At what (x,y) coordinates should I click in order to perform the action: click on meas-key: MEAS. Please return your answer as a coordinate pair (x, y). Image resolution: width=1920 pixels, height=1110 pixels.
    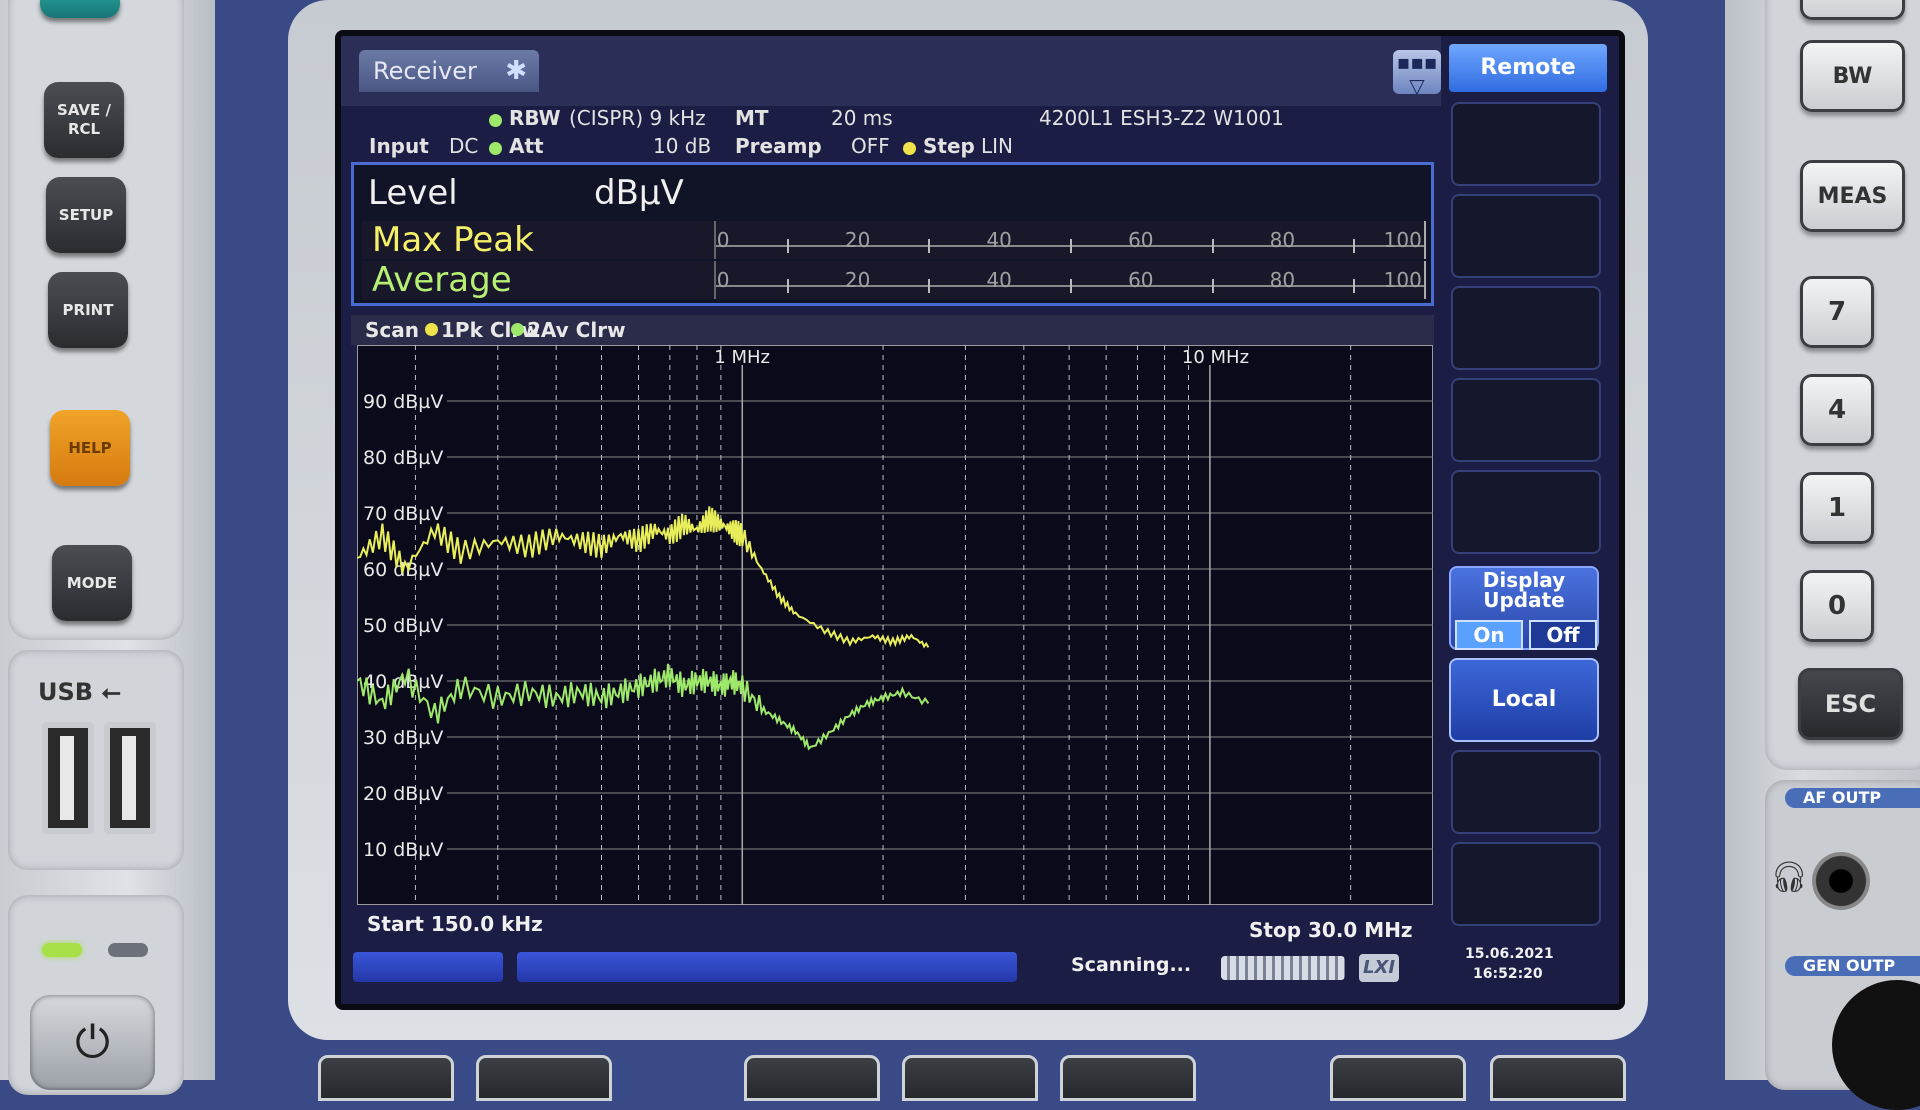
    Looking at the image, I should click on (1852, 196).